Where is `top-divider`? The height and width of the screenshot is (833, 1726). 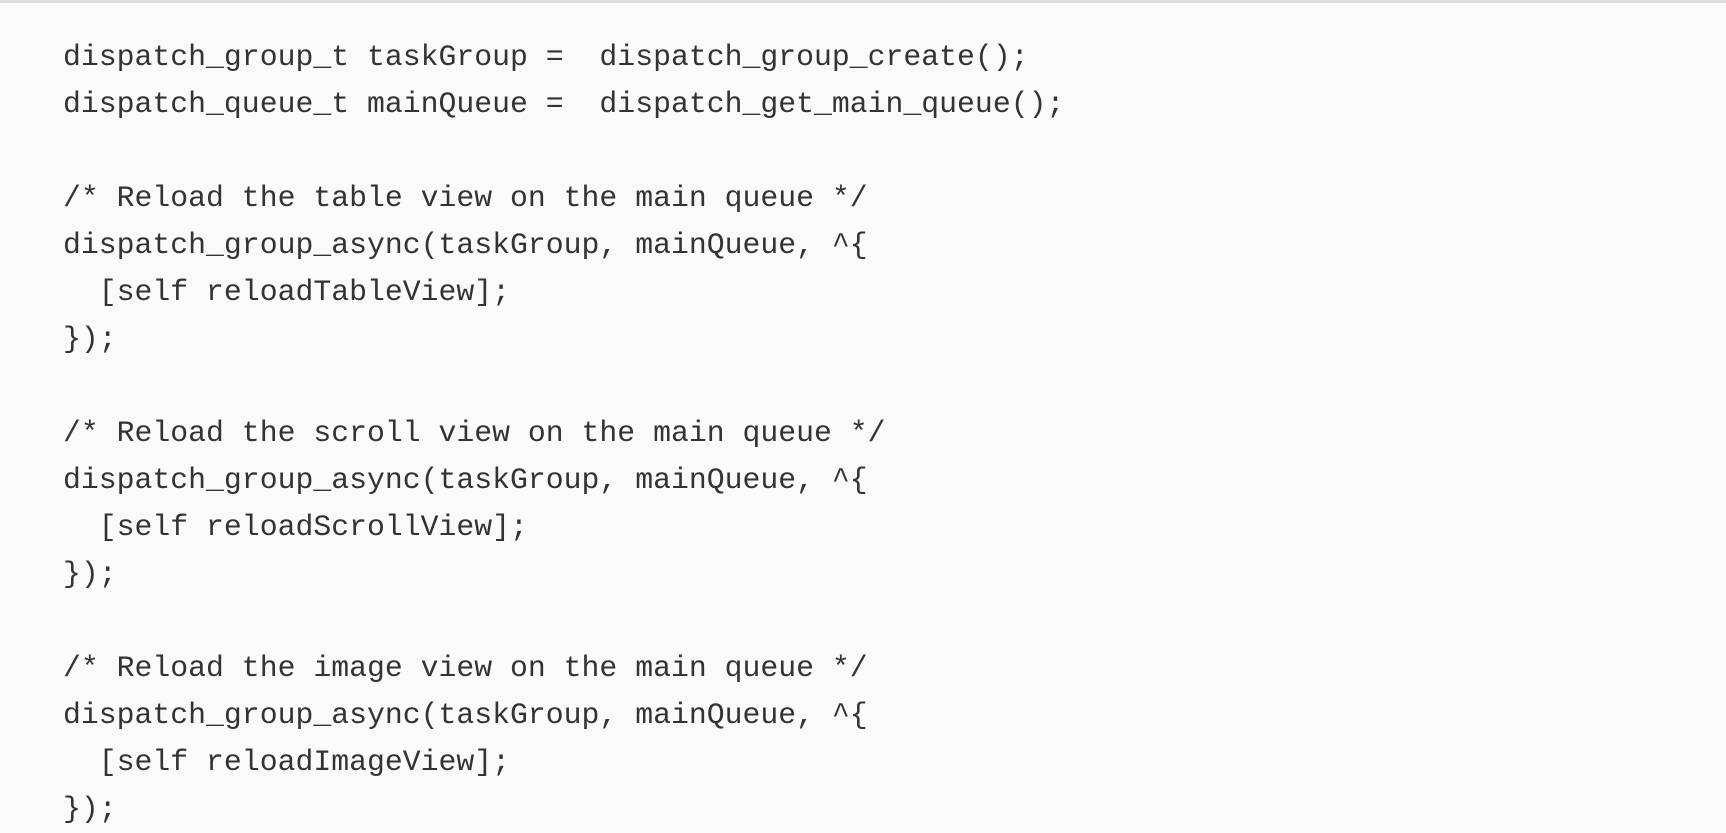 top-divider is located at coordinates (863, 1).